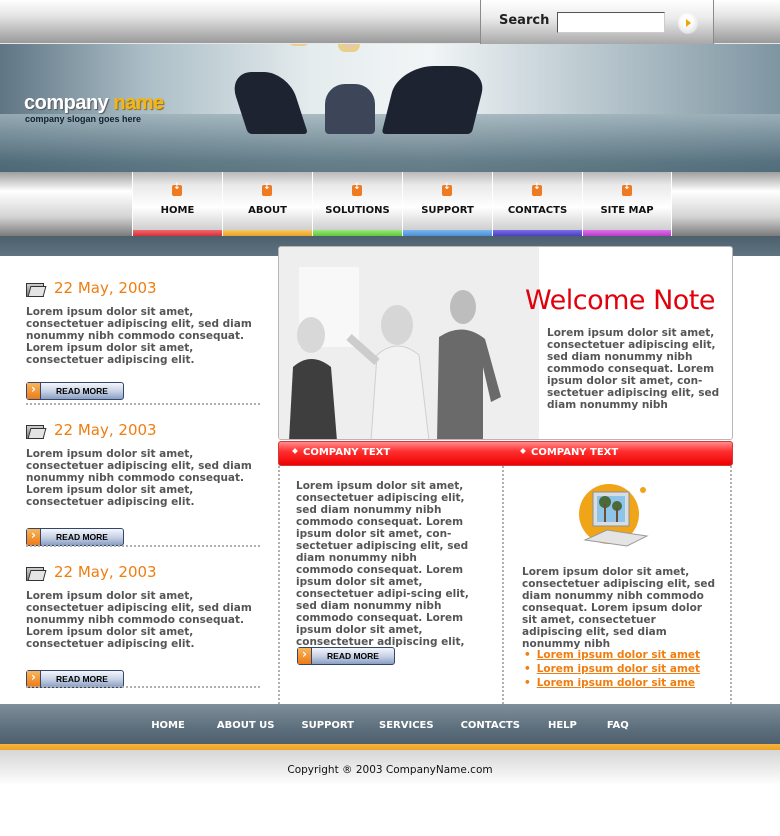 This screenshot has width=780, height=836. Describe the element at coordinates (537, 210) in the screenshot. I see `nav-label: CONTACTS` at that location.